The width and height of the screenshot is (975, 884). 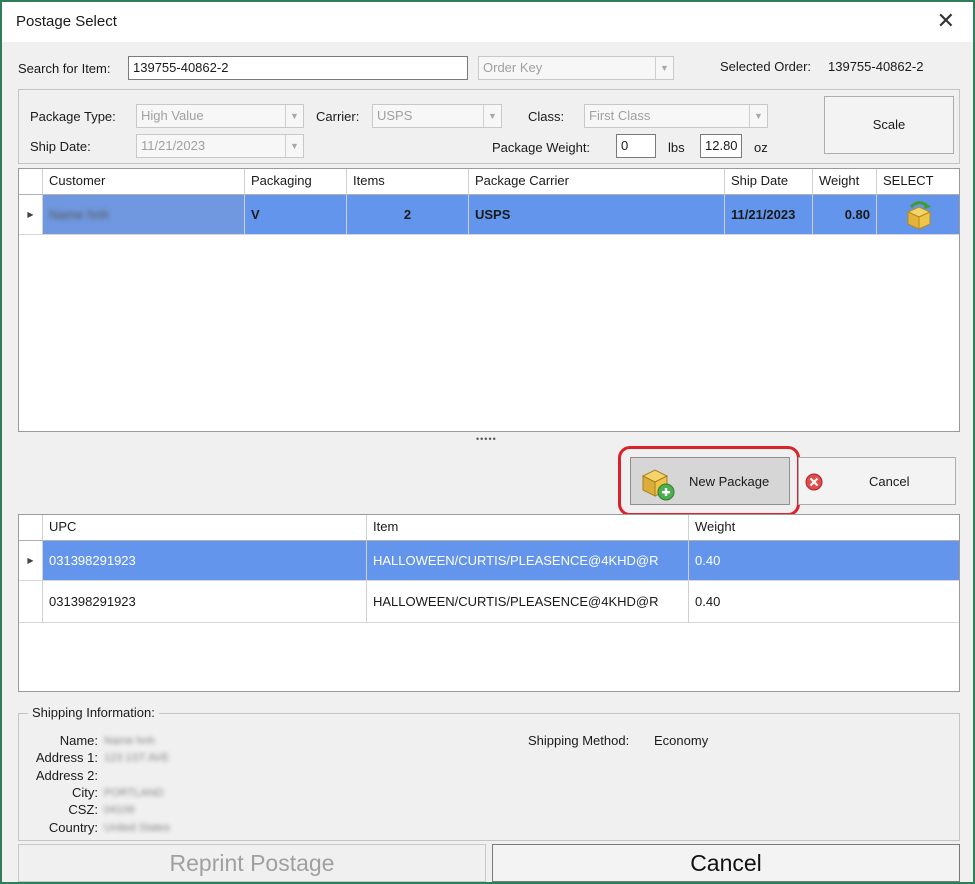 I want to click on select-package-icon, so click(x=919, y=215).